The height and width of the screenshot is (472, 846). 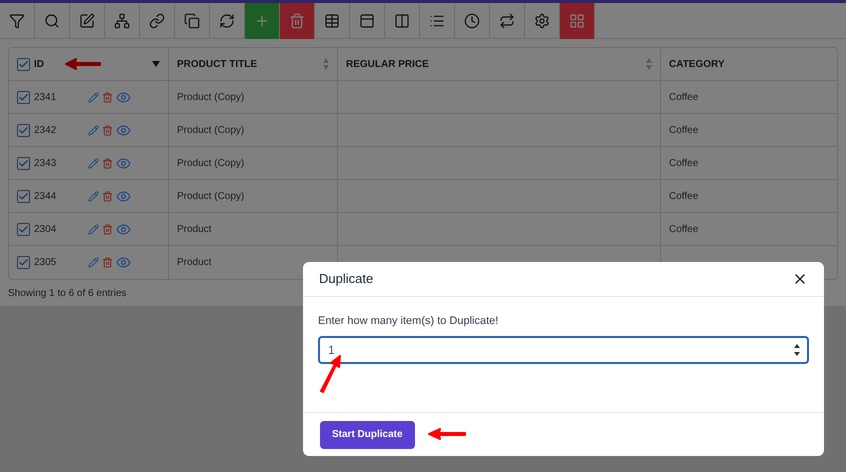 What do you see at coordinates (156, 64) in the screenshot?
I see `sort-down-icon` at bounding box center [156, 64].